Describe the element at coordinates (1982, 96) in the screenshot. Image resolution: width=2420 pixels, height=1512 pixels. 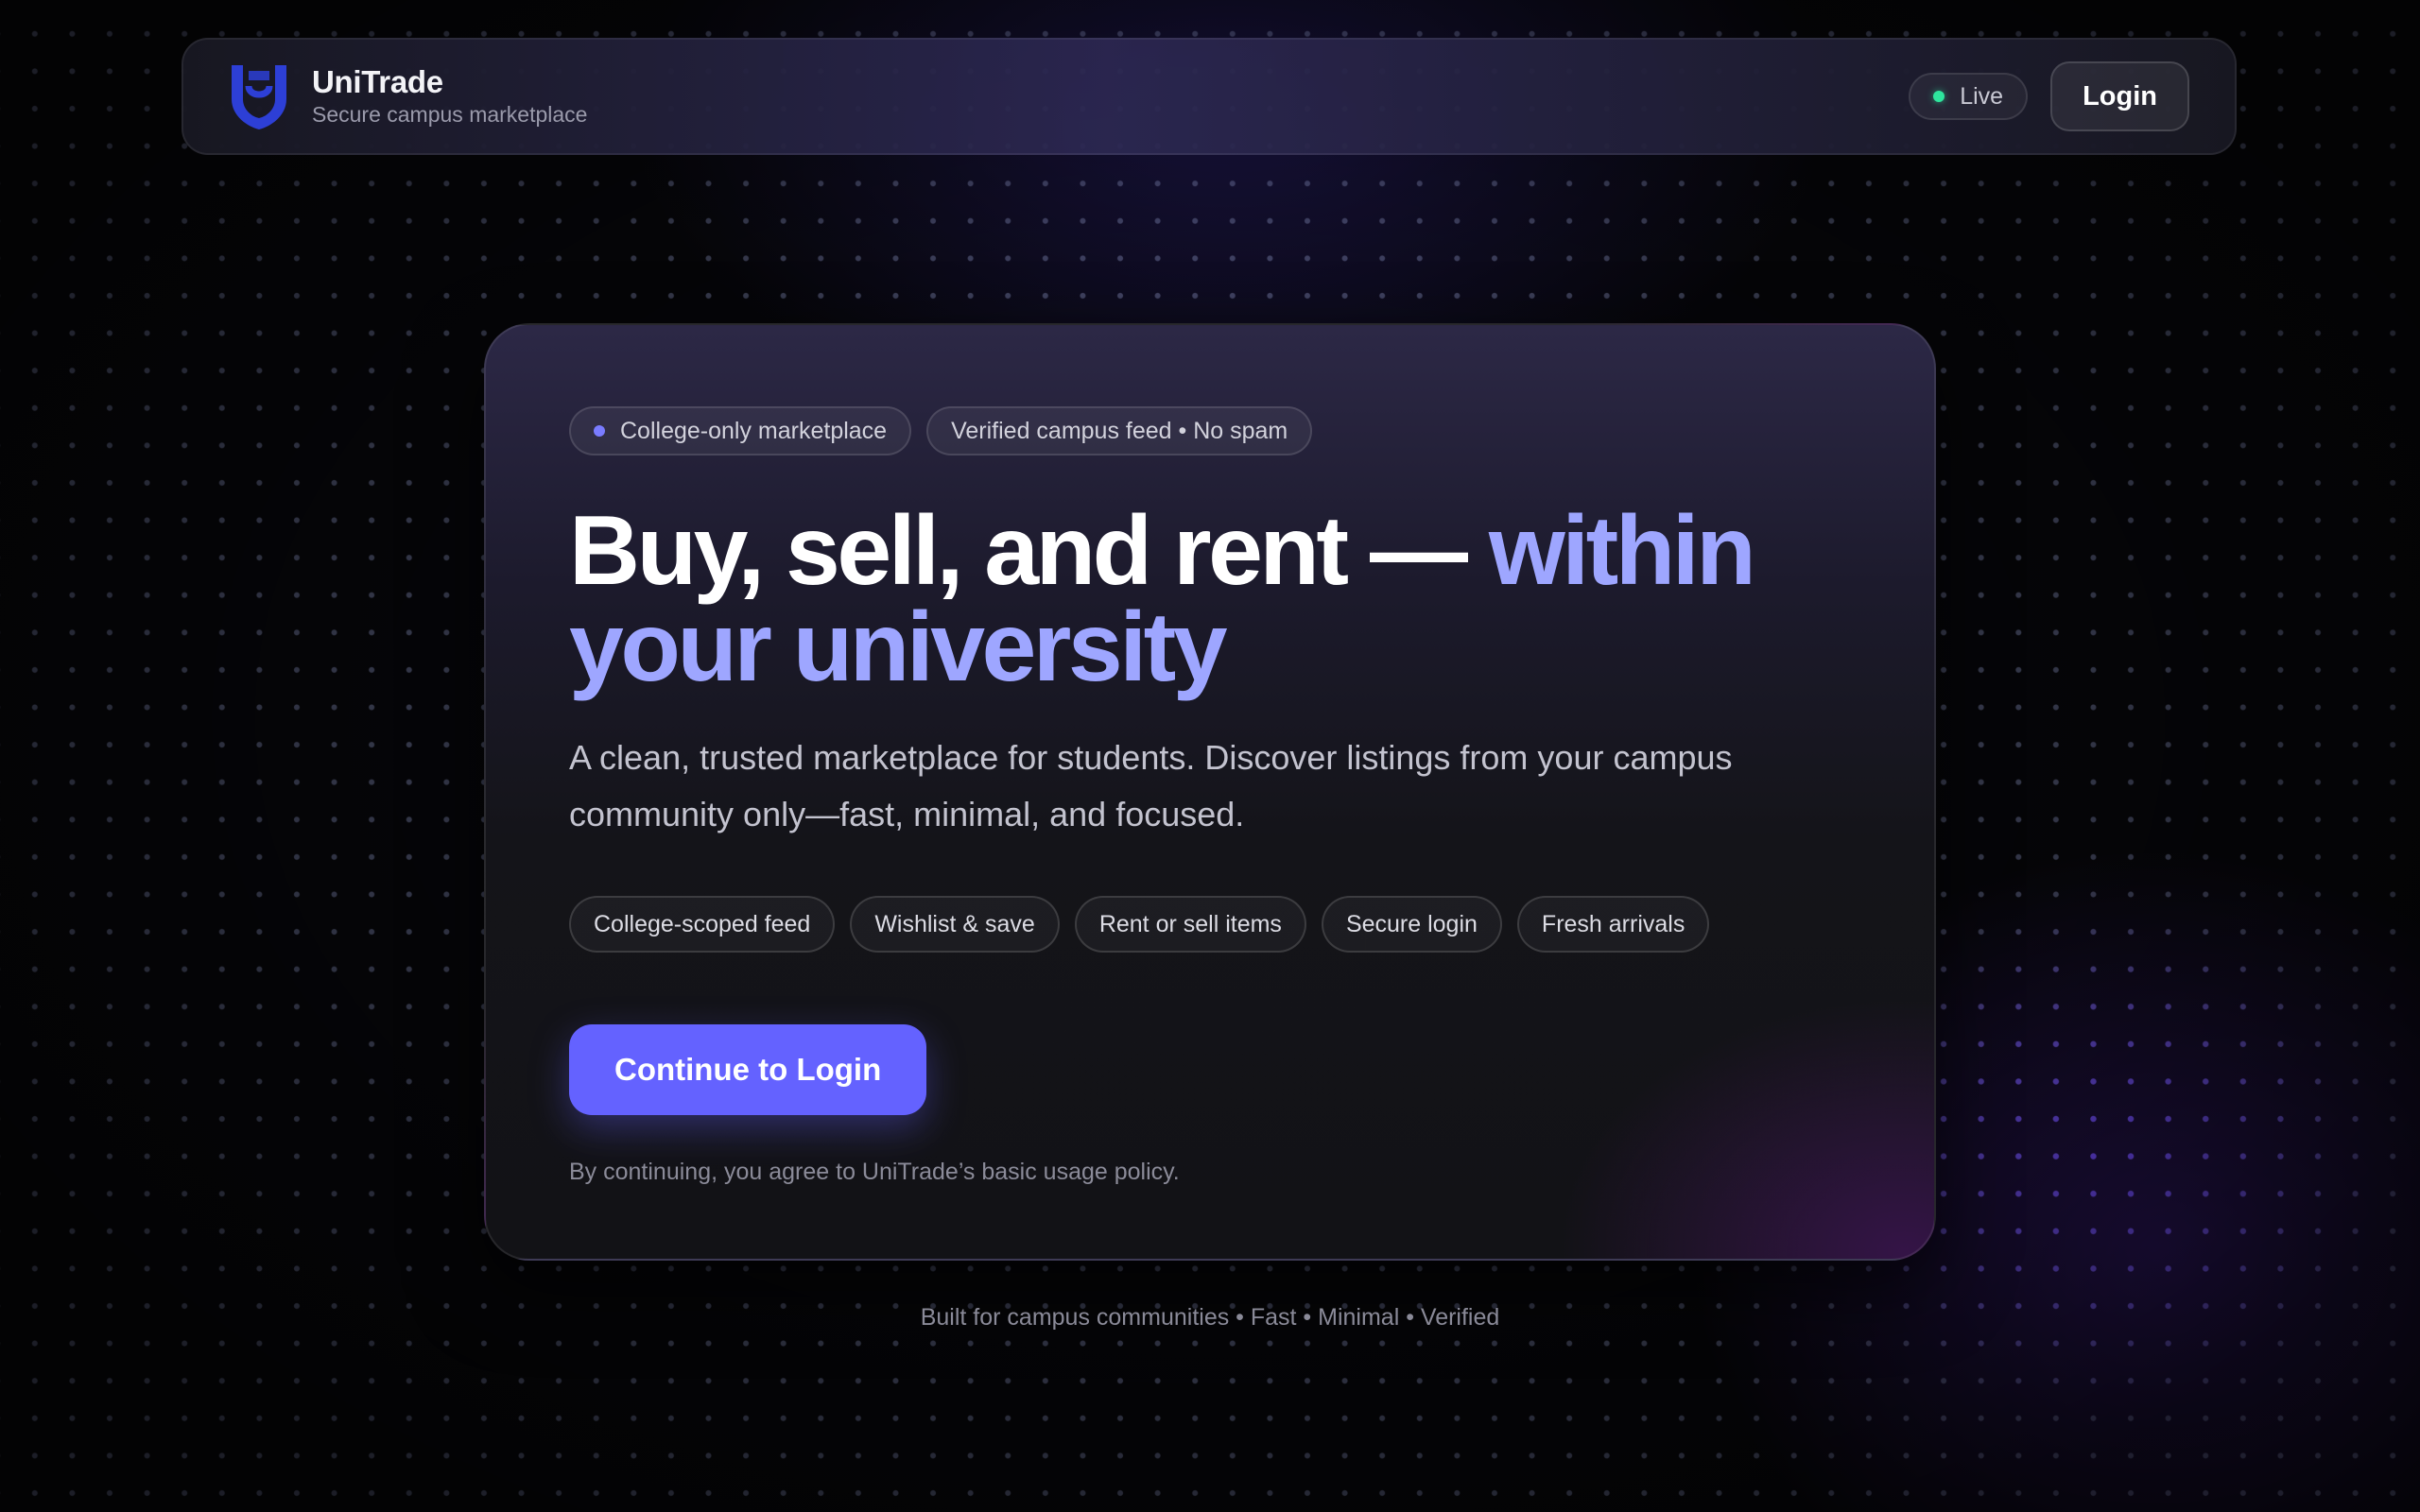
I see `live-status-label: Live` at that location.